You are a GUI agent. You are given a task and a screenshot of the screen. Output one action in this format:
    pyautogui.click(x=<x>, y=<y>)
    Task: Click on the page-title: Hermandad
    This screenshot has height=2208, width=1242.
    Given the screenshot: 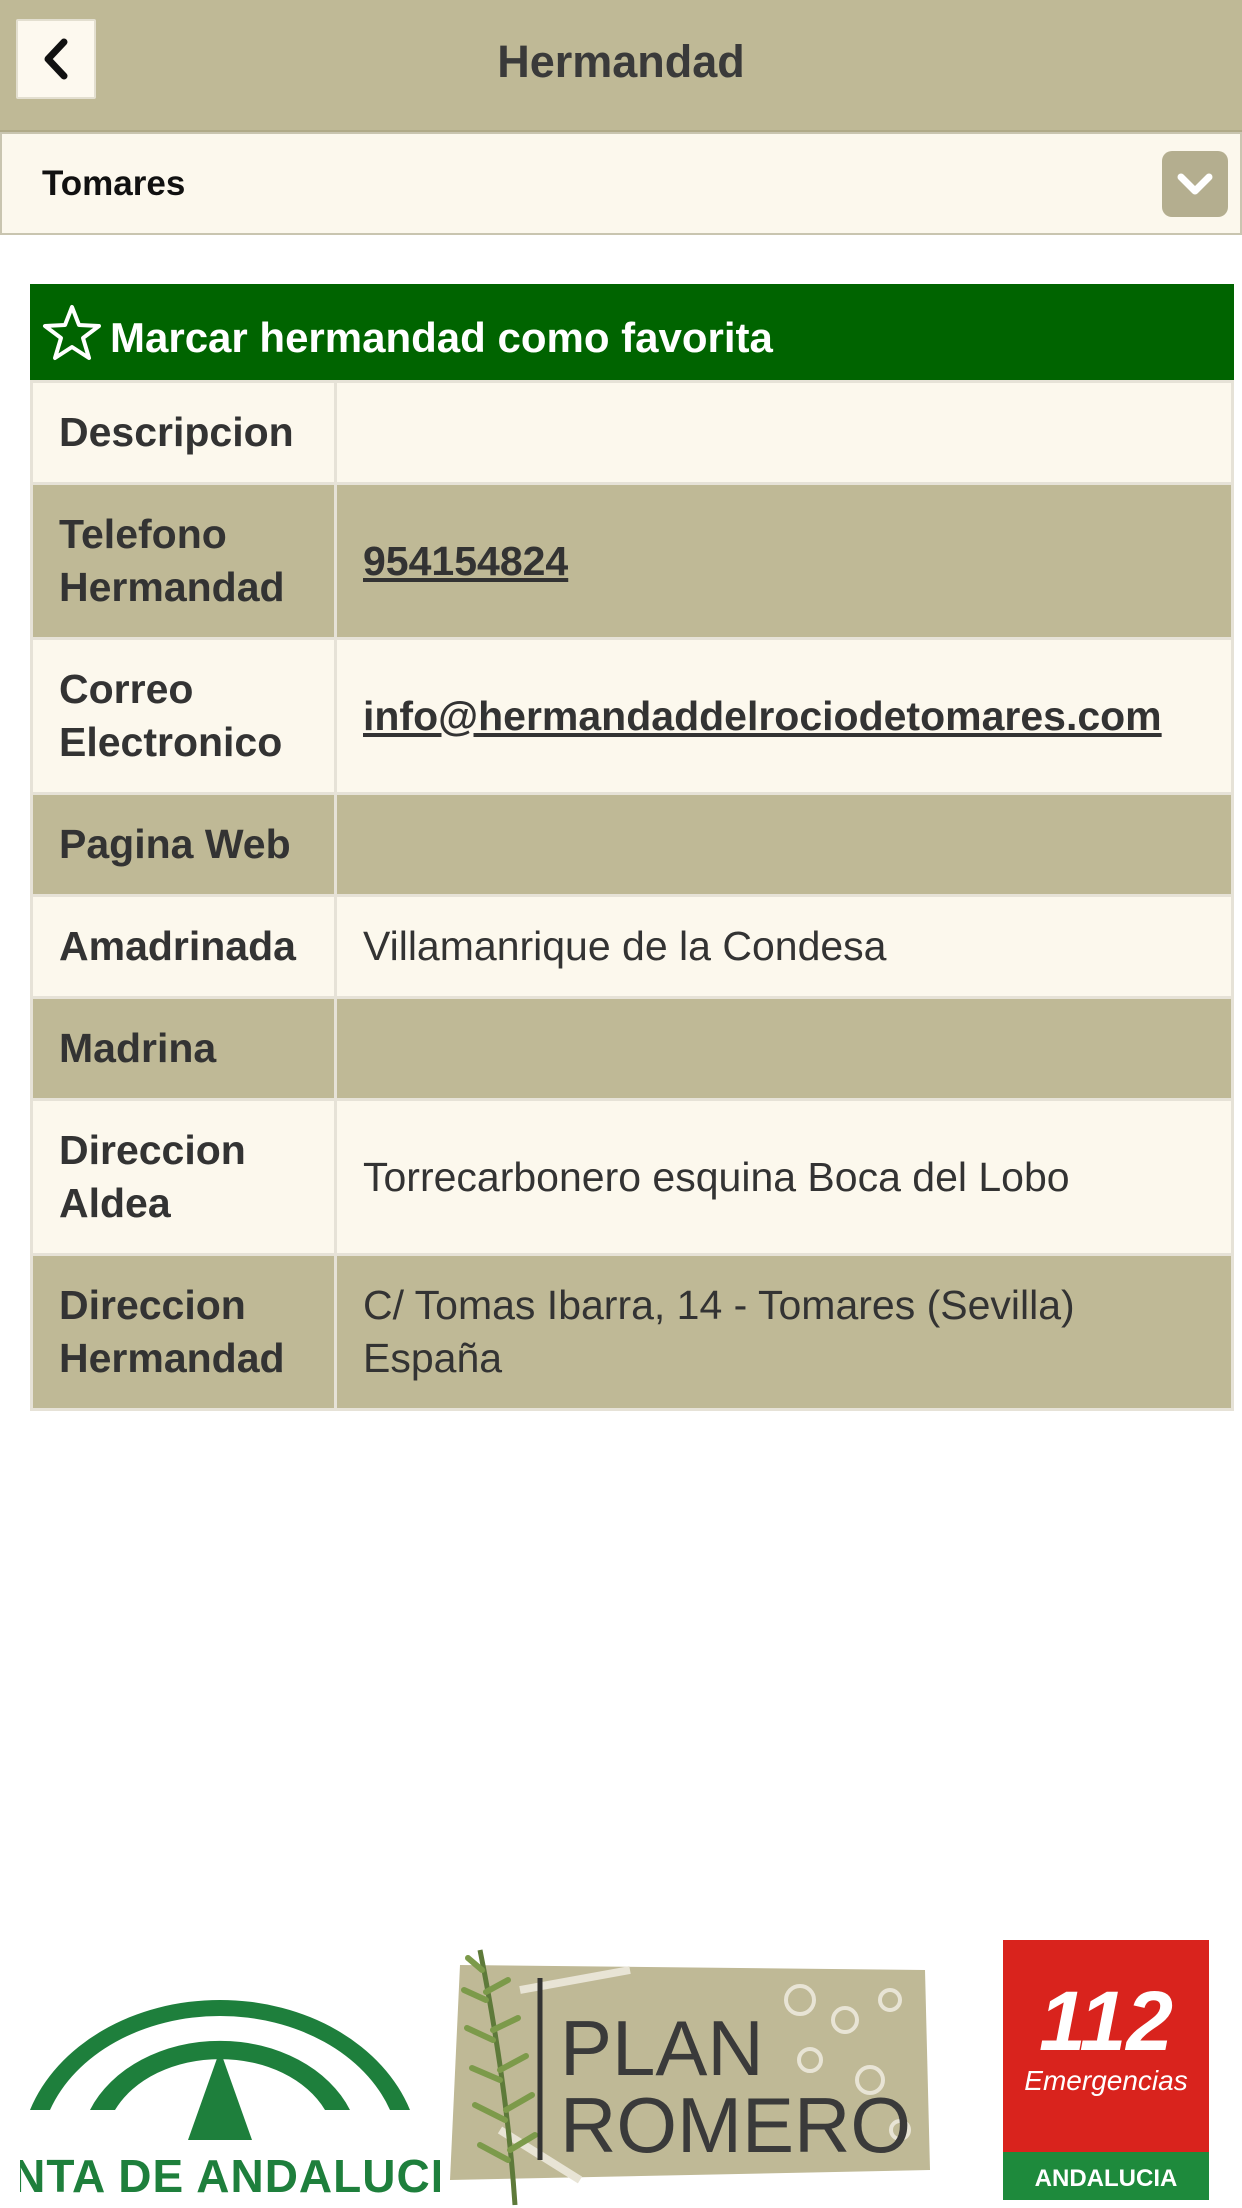 What is the action you would take?
    pyautogui.click(x=621, y=61)
    